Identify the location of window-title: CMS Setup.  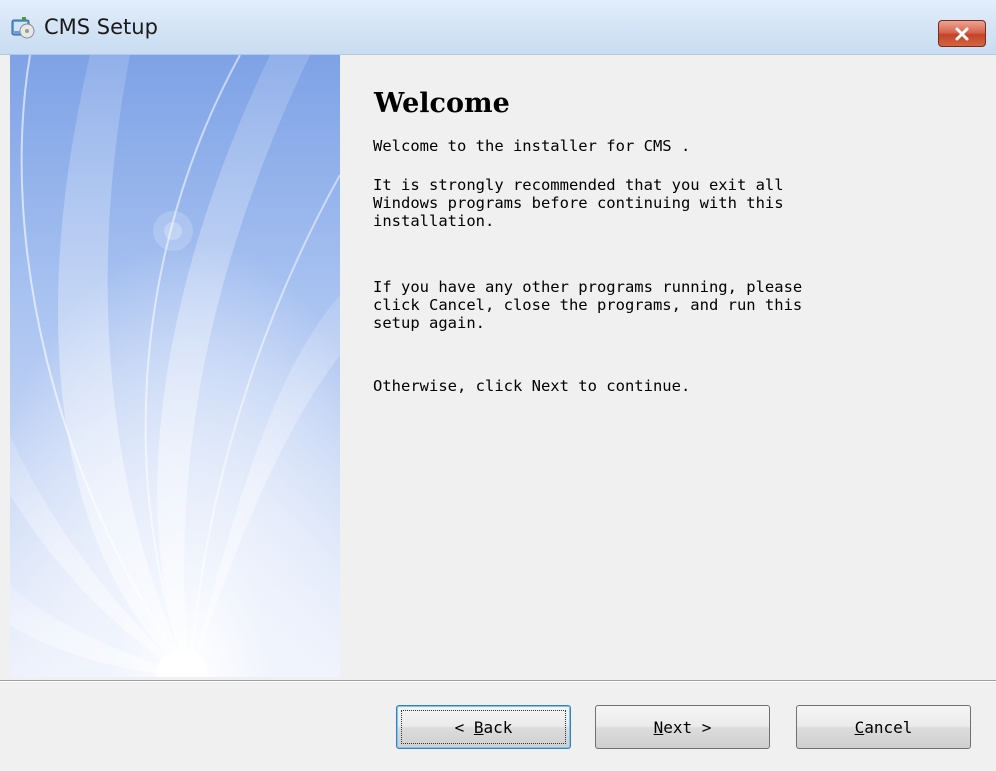
(101, 27).